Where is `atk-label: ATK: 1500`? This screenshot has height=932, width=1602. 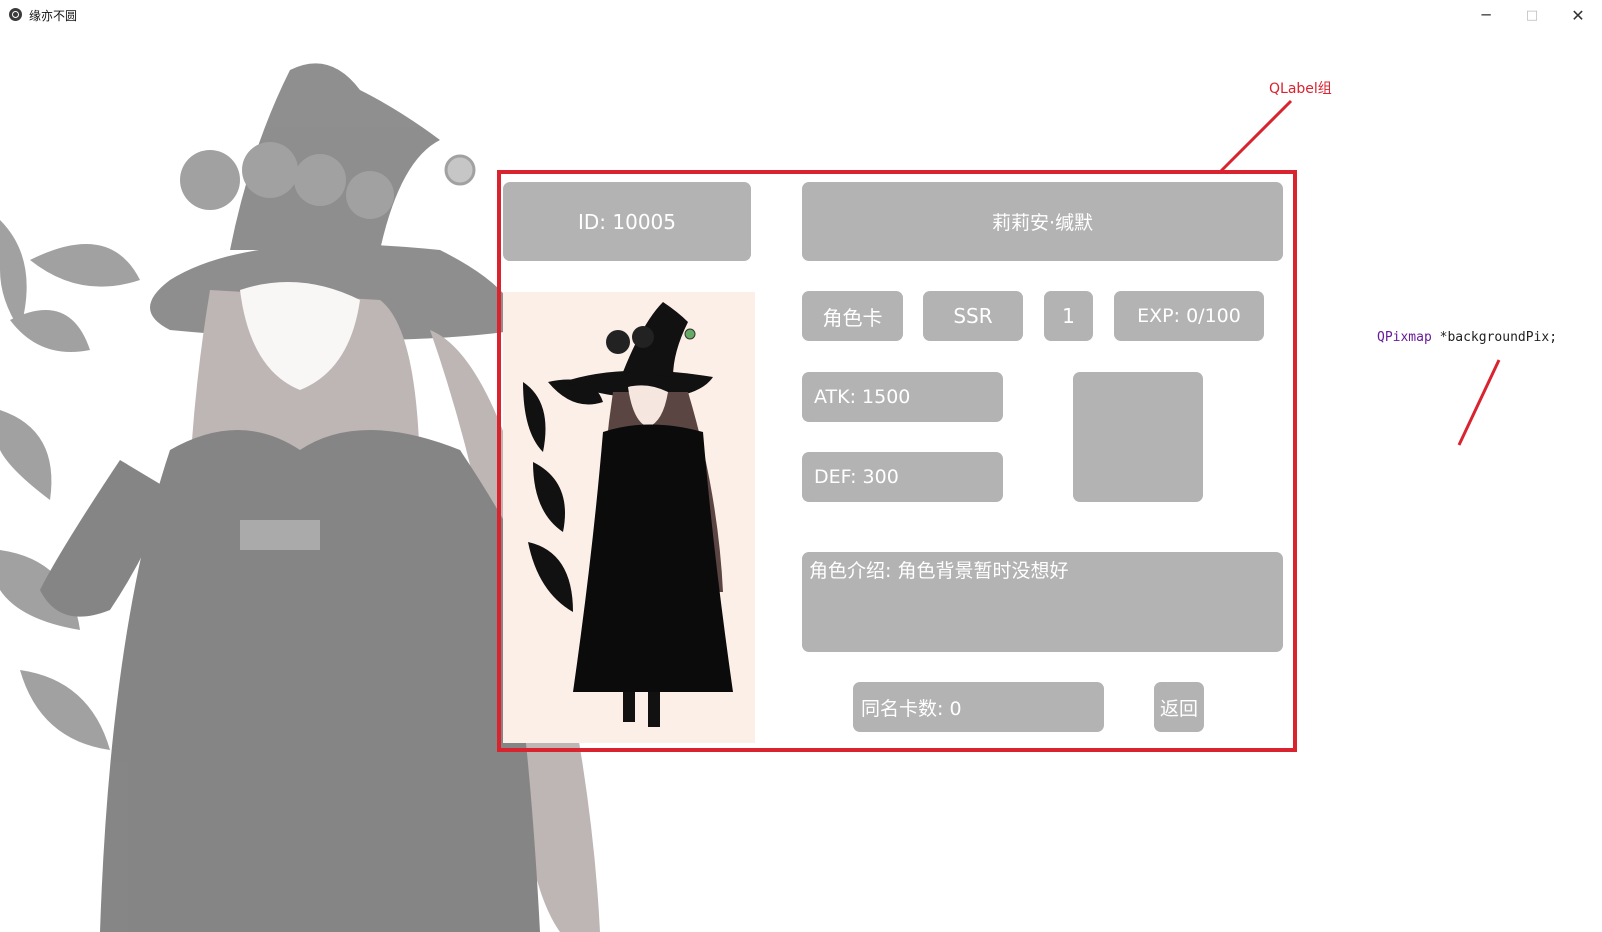
atk-label: ATK: 1500 is located at coordinates (902, 397).